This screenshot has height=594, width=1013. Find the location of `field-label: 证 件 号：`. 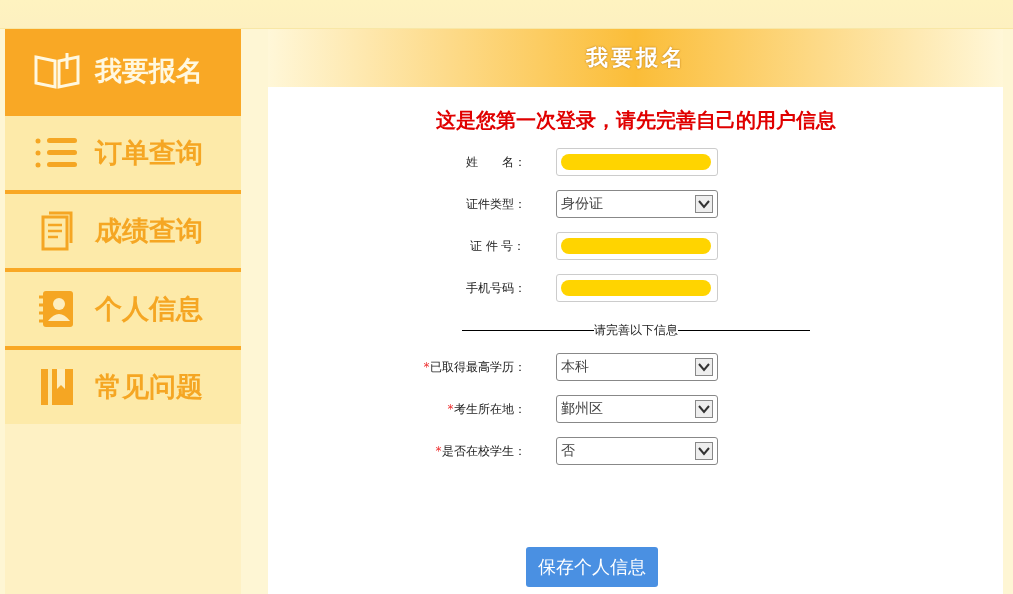

field-label: 证 件 号： is located at coordinates (497, 246).